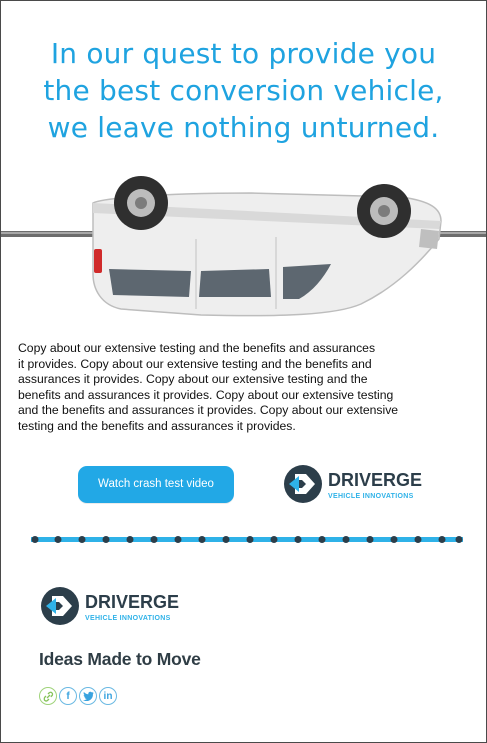 The image size is (487, 743). Describe the element at coordinates (243, 53) in the screenshot. I see `headline-line: In our quest to provide you` at that location.